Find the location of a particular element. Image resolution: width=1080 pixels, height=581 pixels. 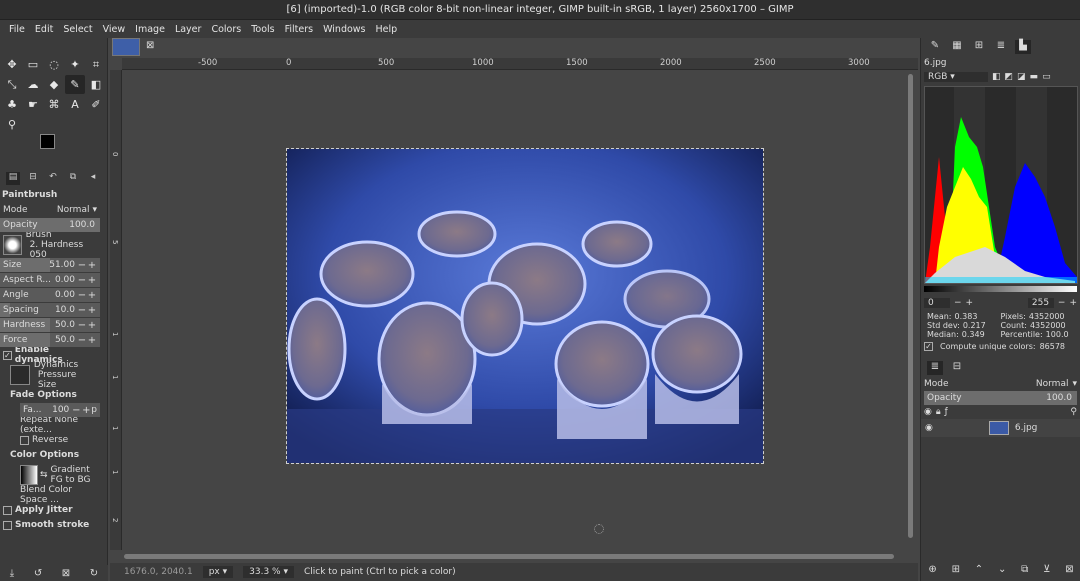

delete-layer-icon: ⊠ is located at coordinates (1069, 569).